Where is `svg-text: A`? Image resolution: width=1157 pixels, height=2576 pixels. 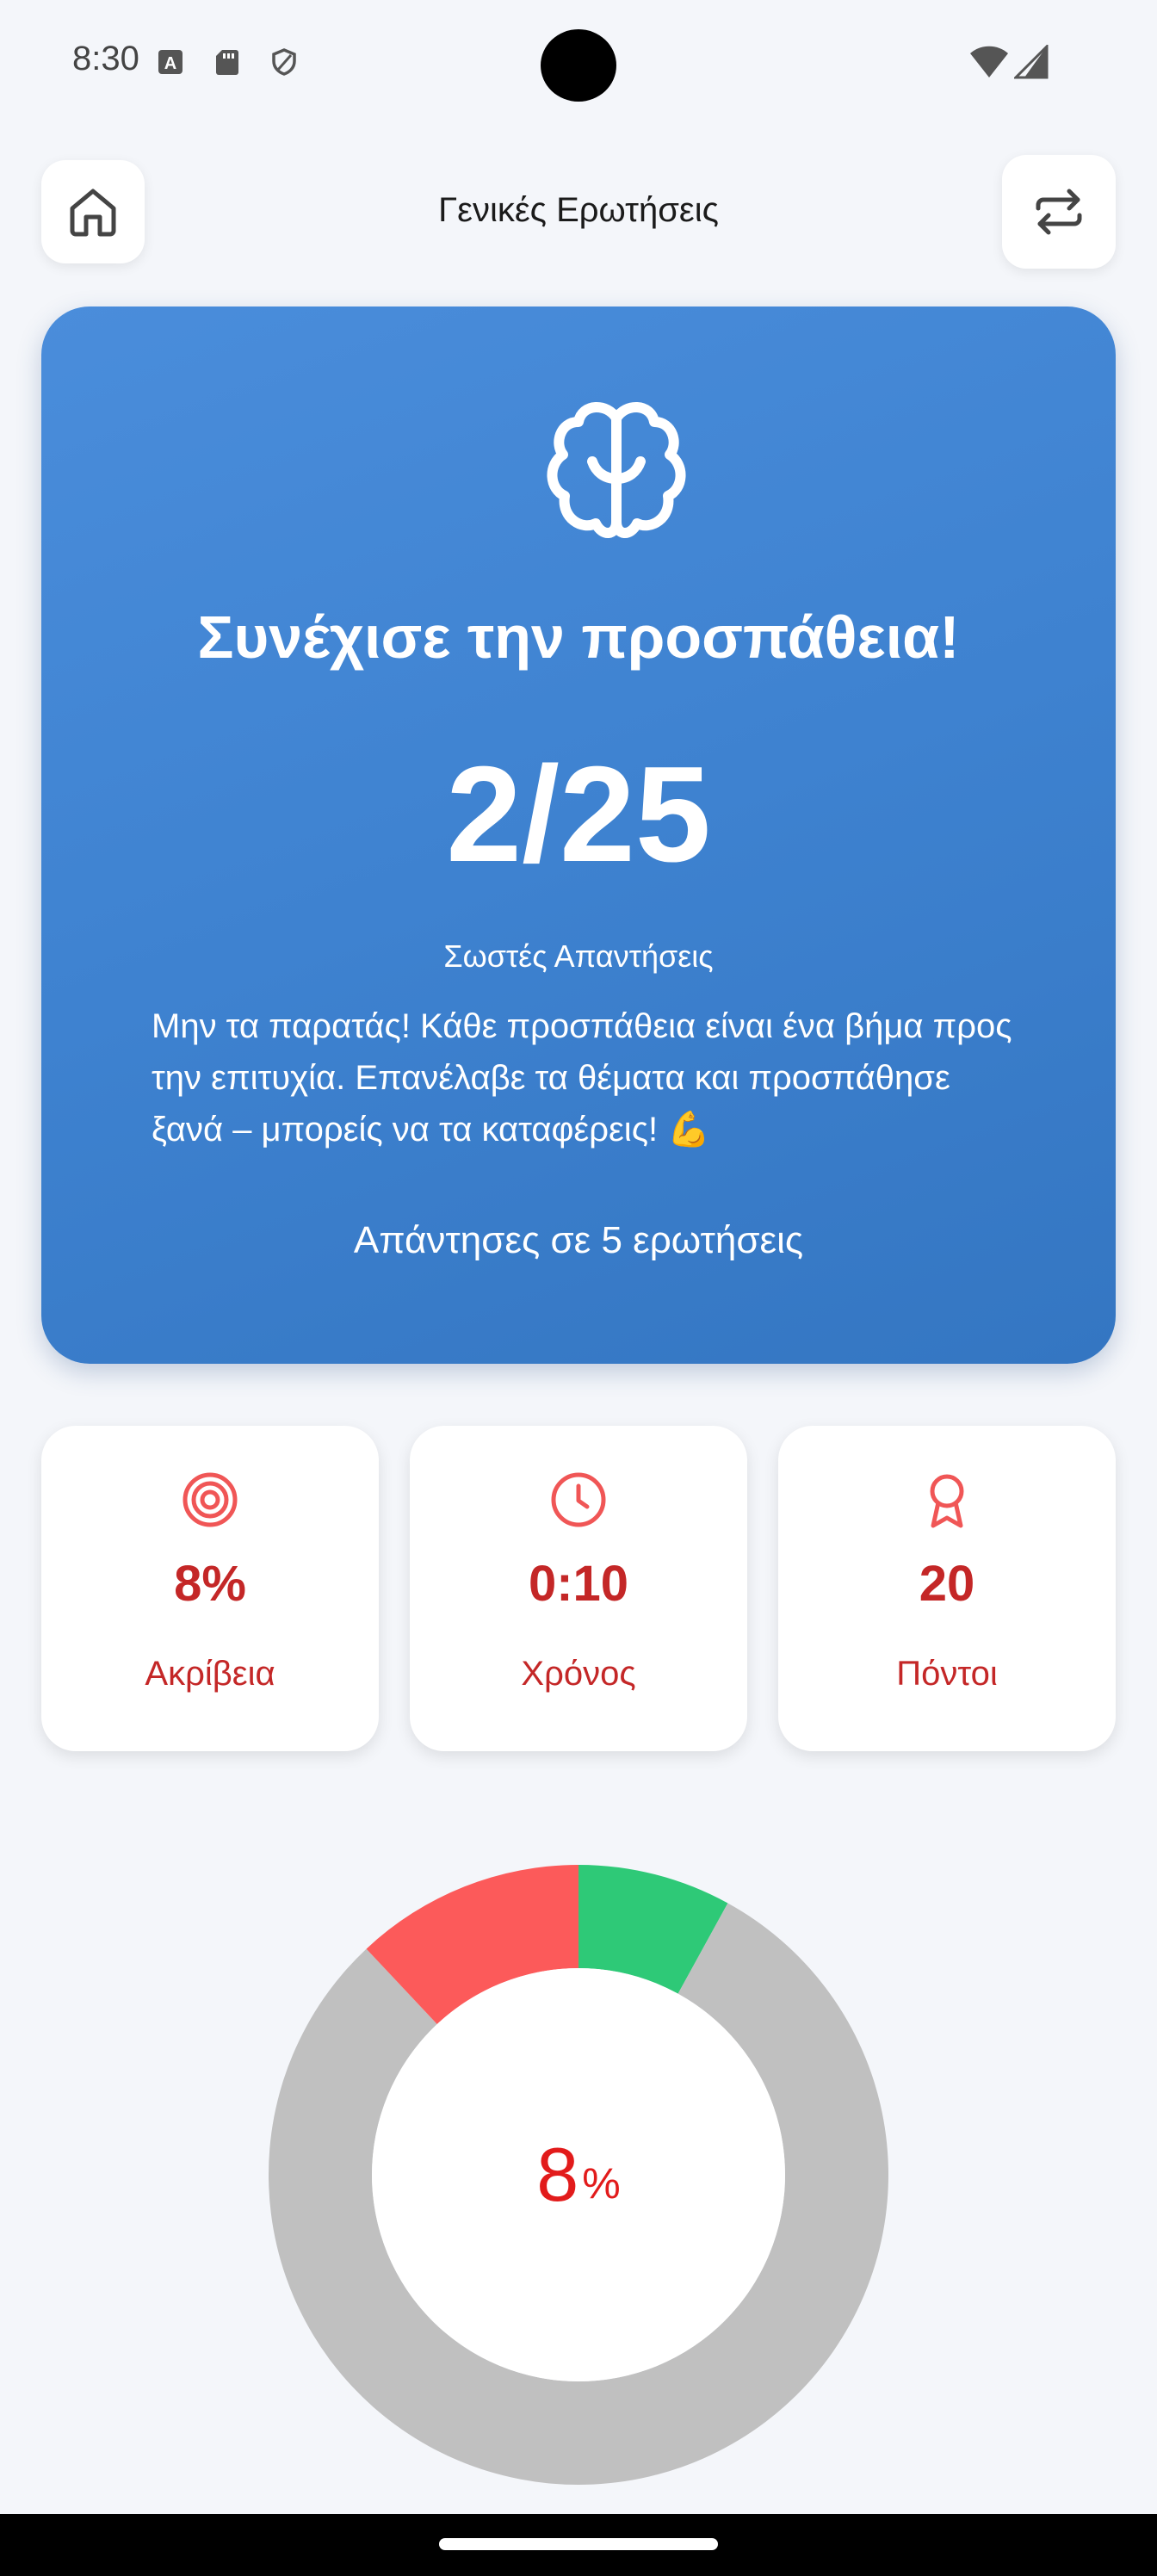 svg-text: A is located at coordinates (170, 64).